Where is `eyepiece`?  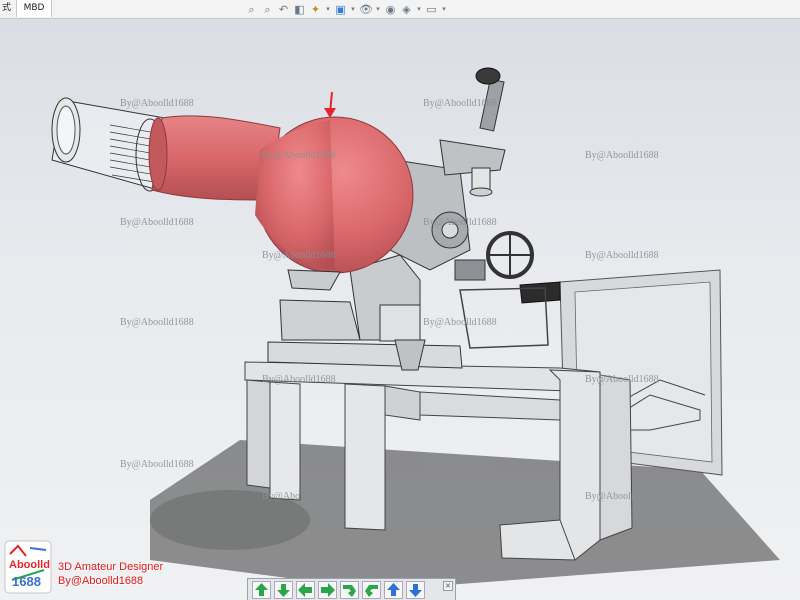 eyepiece is located at coordinates (488, 76).